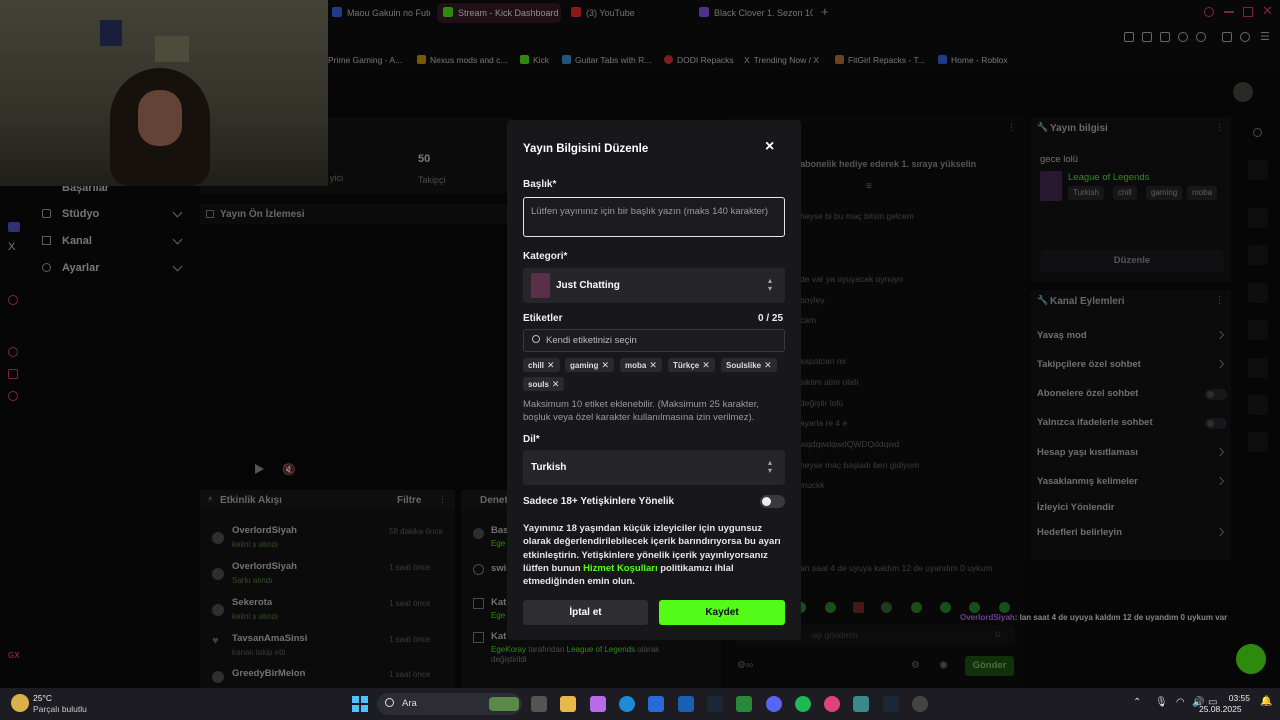 The width and height of the screenshot is (1280, 720). What do you see at coordinates (449, 704) in the screenshot?
I see `taskbar-search: Ara` at bounding box center [449, 704].